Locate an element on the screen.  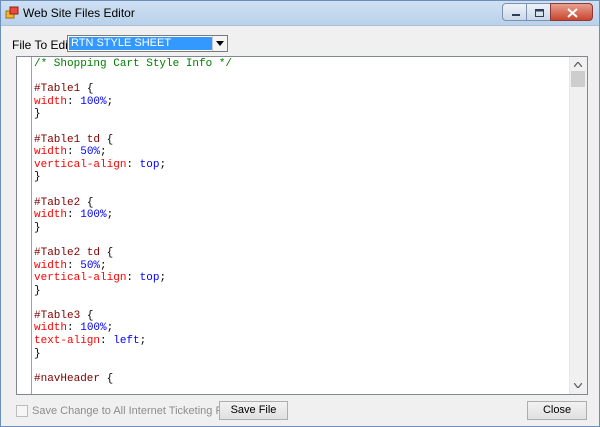
code-token-selector: #navHeader is located at coordinates (70, 378).